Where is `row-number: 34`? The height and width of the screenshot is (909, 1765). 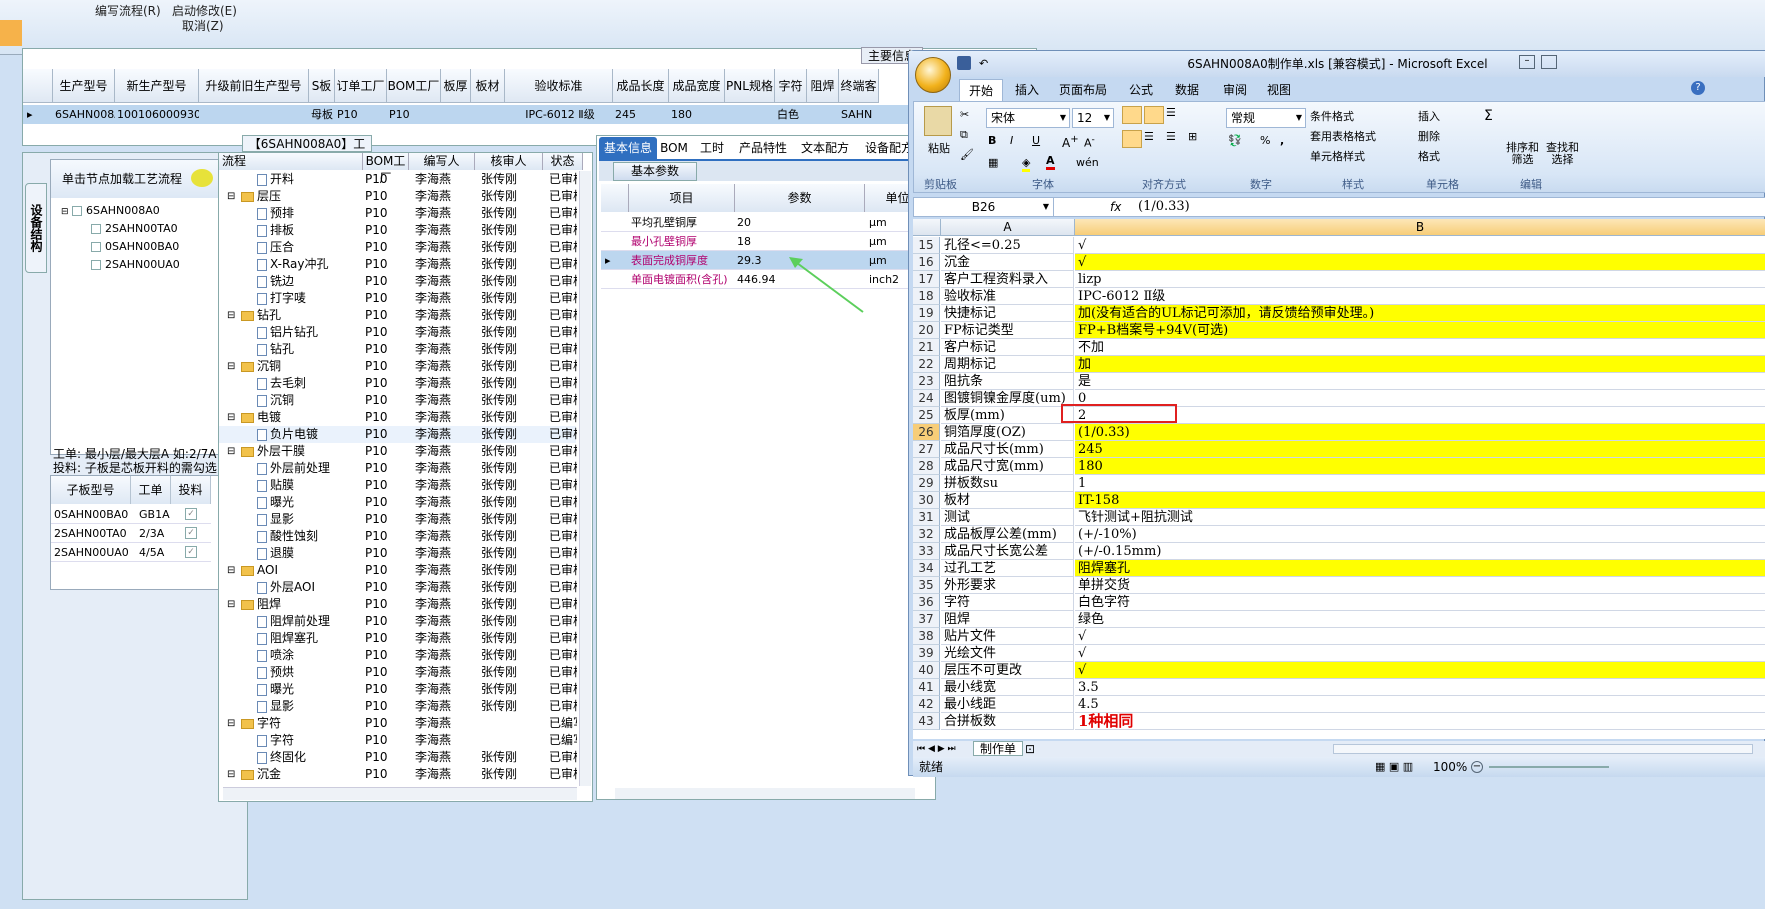 row-number: 34 is located at coordinates (926, 568).